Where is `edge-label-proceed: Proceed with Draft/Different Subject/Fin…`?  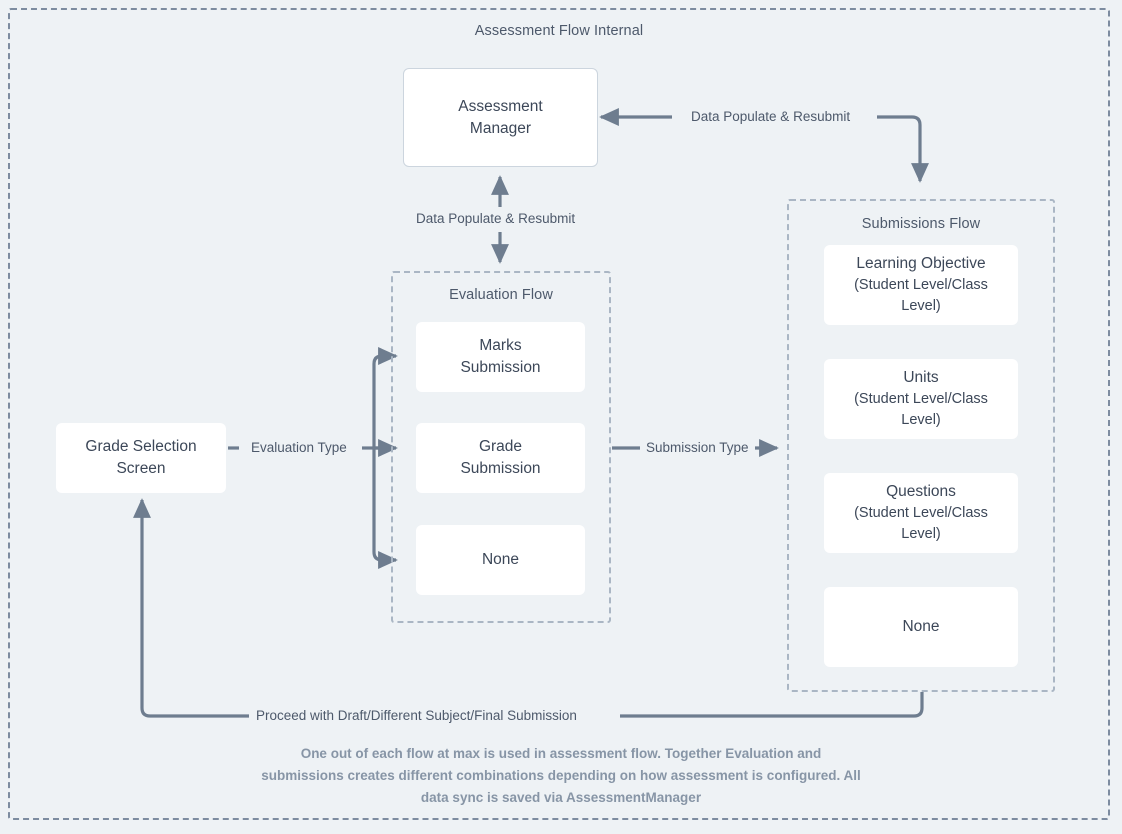
edge-label-proceed: Proceed with Draft/Different Subject/Fin… is located at coordinates (416, 716).